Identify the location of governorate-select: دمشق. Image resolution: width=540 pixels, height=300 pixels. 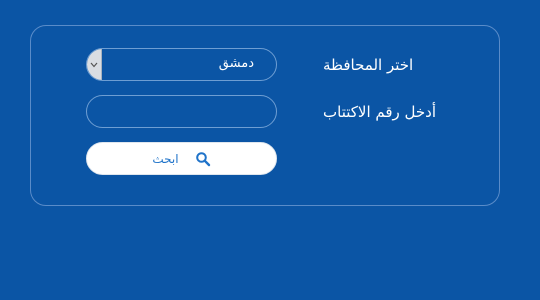
(181, 64).